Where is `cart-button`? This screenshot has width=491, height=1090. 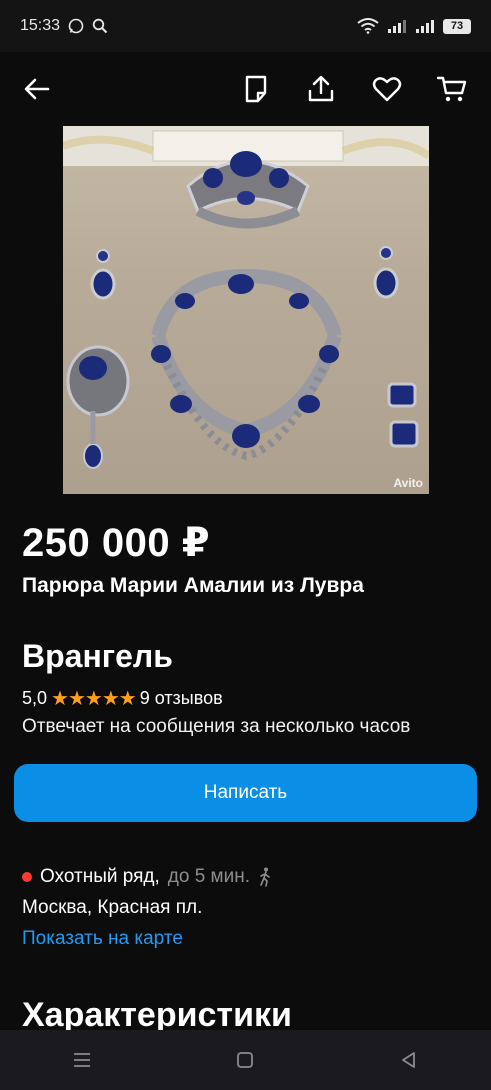
cart-button is located at coordinates (452, 89).